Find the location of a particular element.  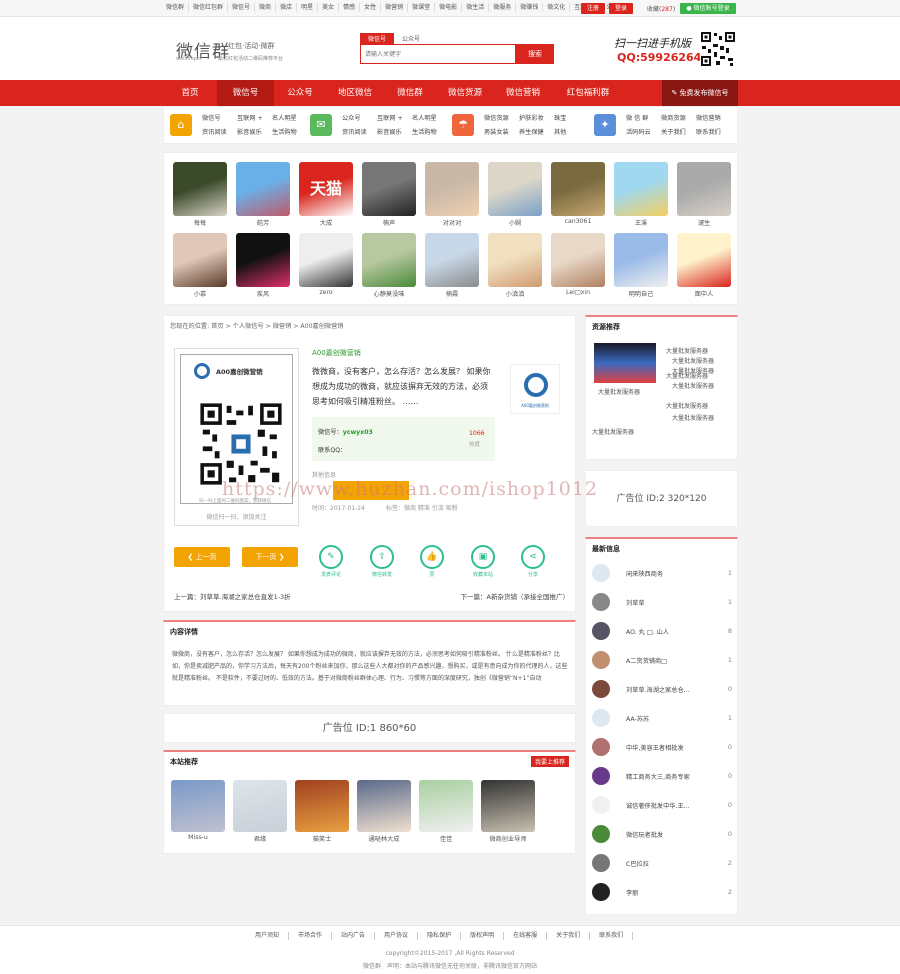

recommend-item: 微商创业导师 is located at coordinates (508, 811).